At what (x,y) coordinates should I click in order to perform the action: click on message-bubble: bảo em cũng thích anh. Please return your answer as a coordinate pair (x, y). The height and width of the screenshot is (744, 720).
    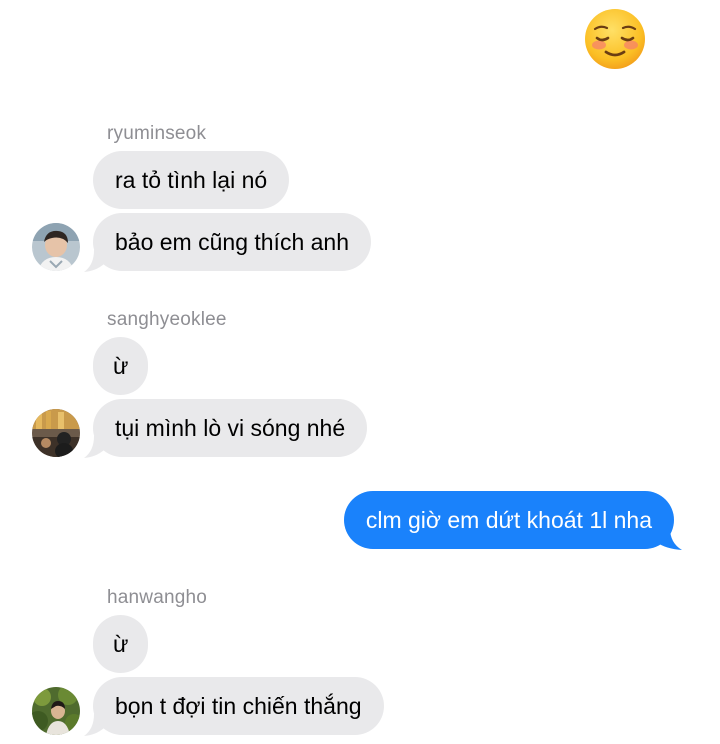
    Looking at the image, I should click on (232, 242).